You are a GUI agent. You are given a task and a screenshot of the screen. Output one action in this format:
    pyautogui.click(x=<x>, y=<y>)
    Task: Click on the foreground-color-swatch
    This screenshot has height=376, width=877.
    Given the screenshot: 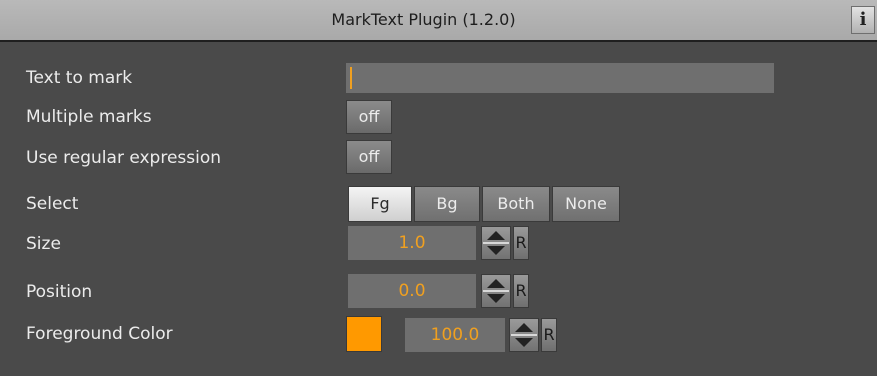 What is the action you would take?
    pyautogui.click(x=364, y=334)
    